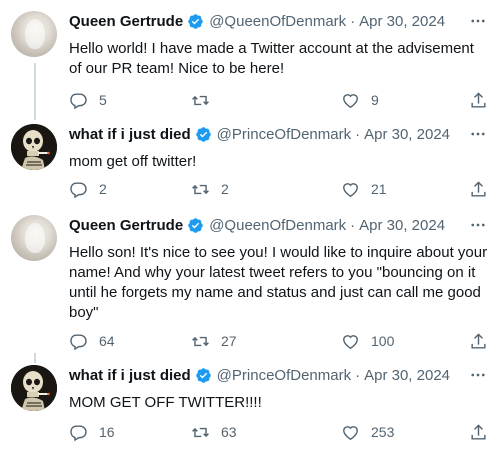 Image resolution: width=500 pixels, height=452 pixels. I want to click on retweet-button: 2, so click(210, 189).